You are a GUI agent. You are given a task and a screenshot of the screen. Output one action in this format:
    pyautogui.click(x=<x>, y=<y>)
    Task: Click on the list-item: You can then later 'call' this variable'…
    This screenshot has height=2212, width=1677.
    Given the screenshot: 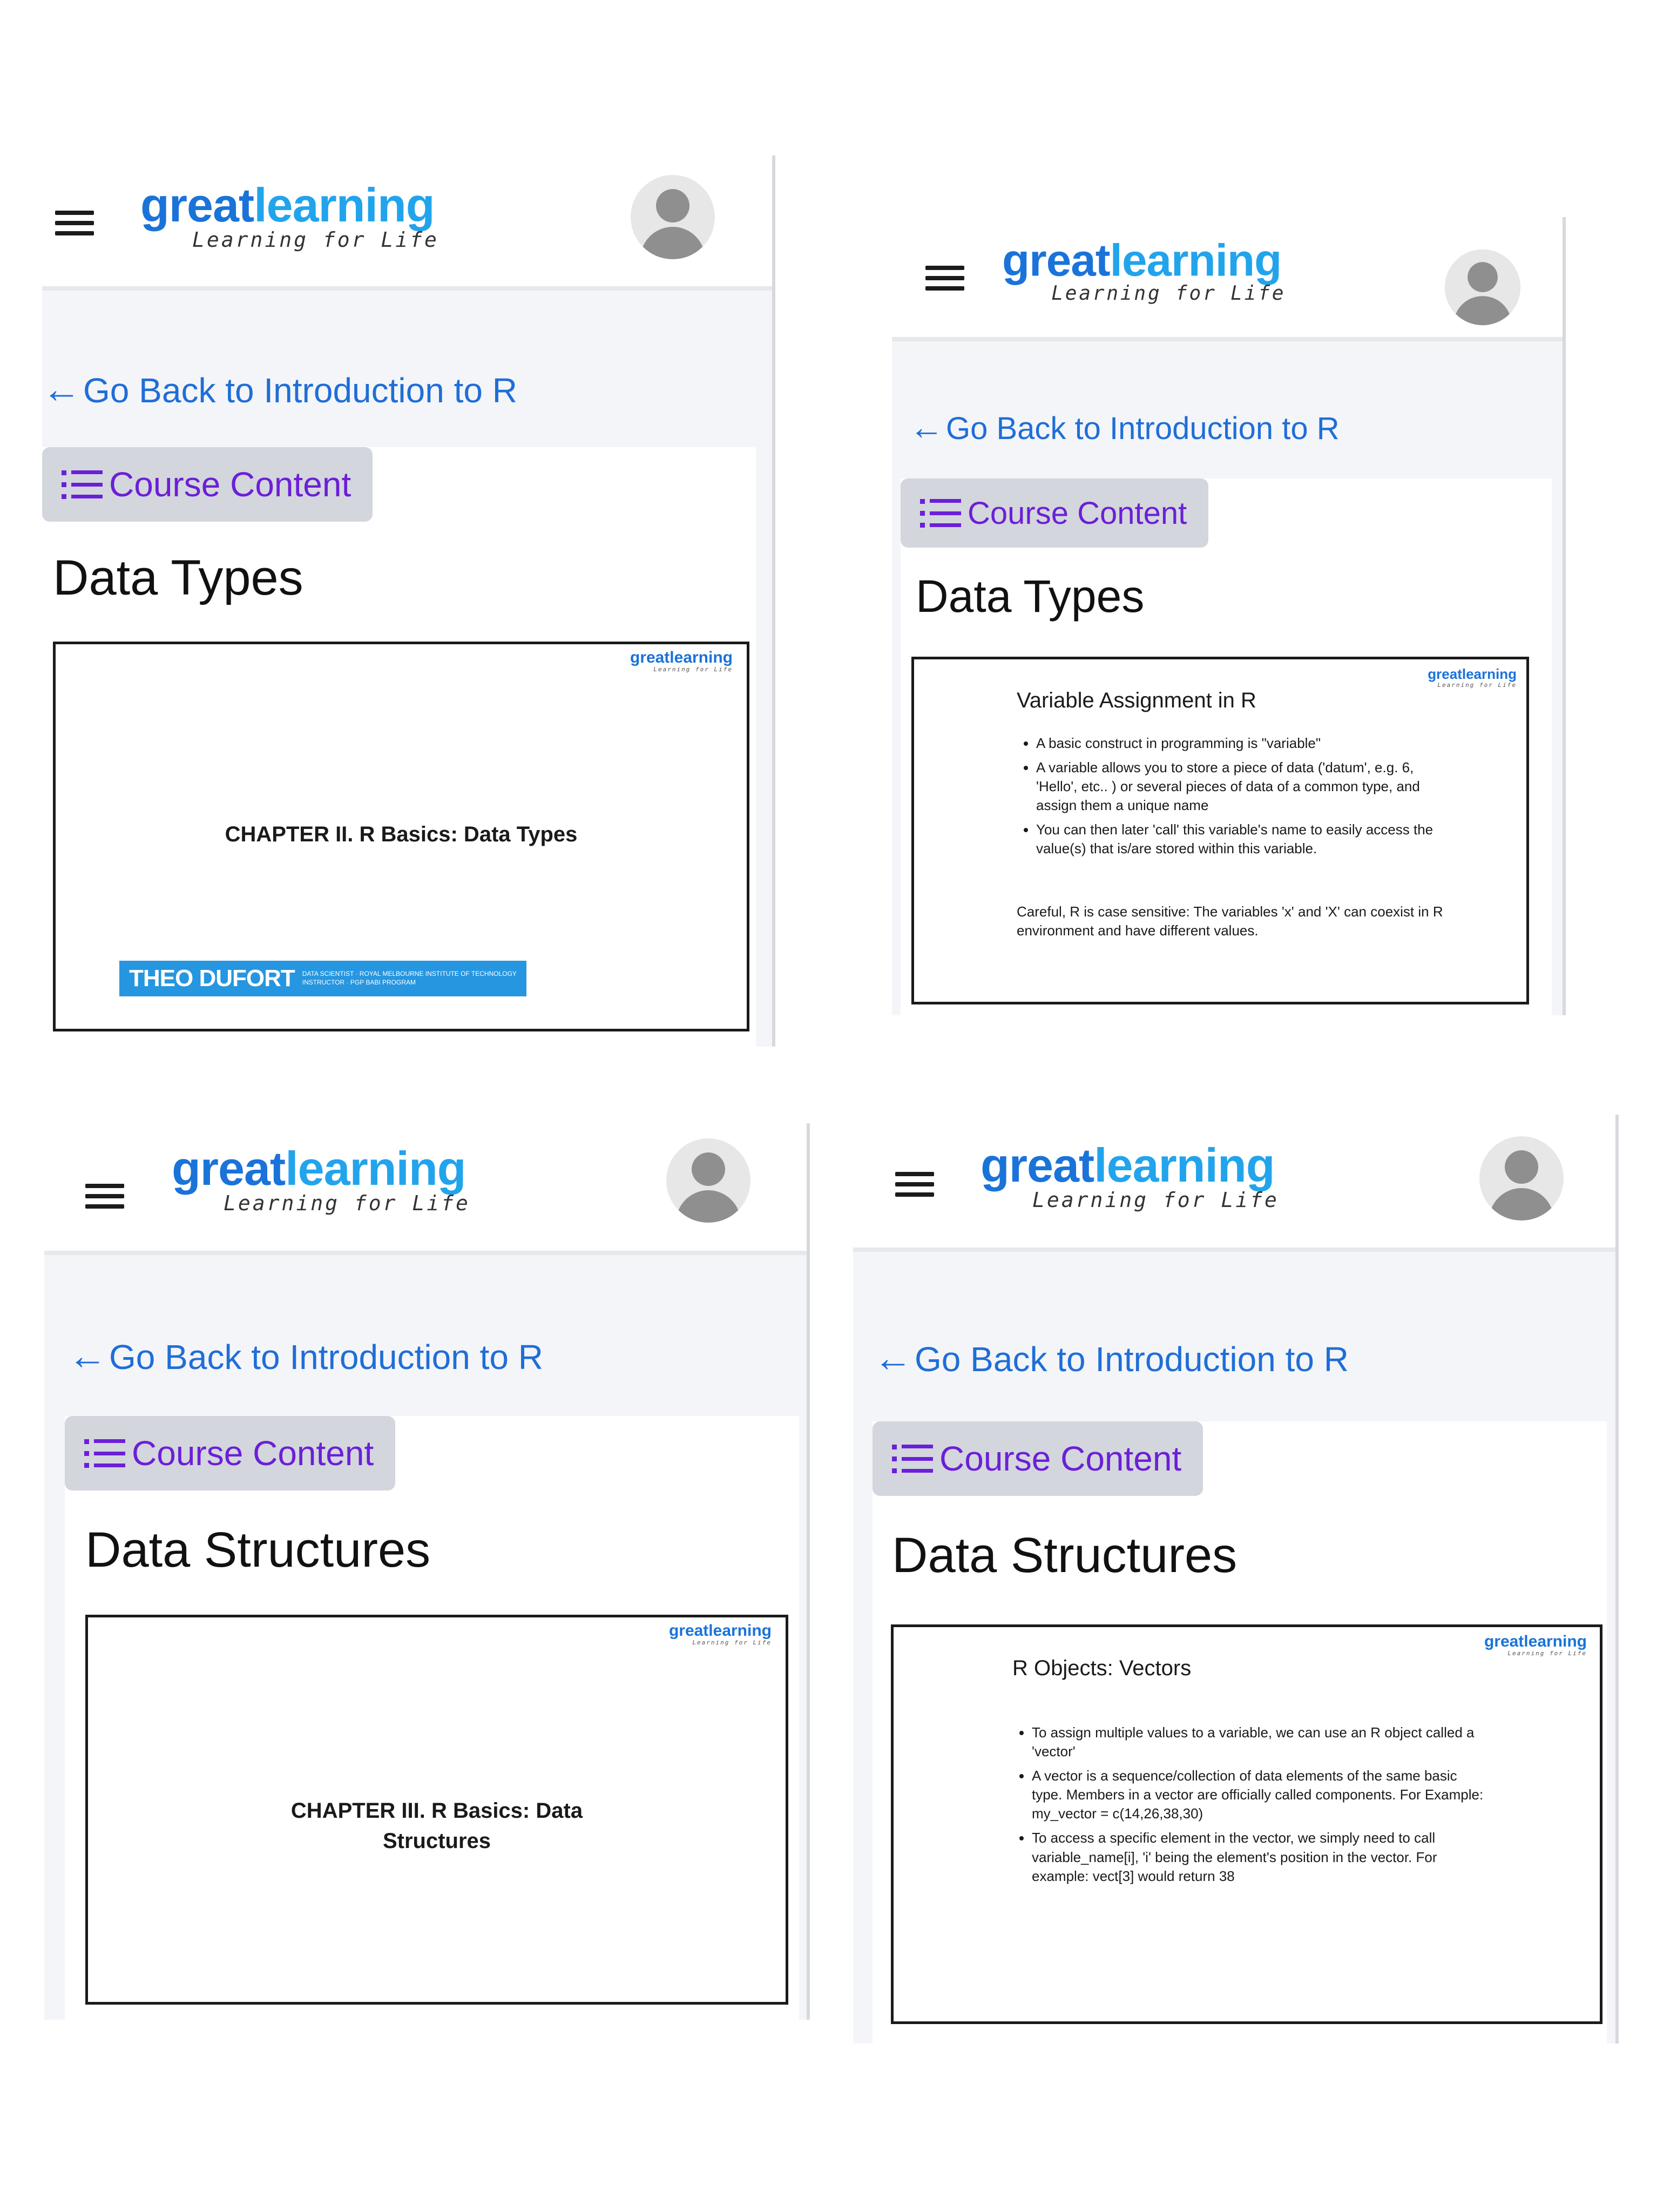 What is the action you would take?
    pyautogui.click(x=1241, y=839)
    